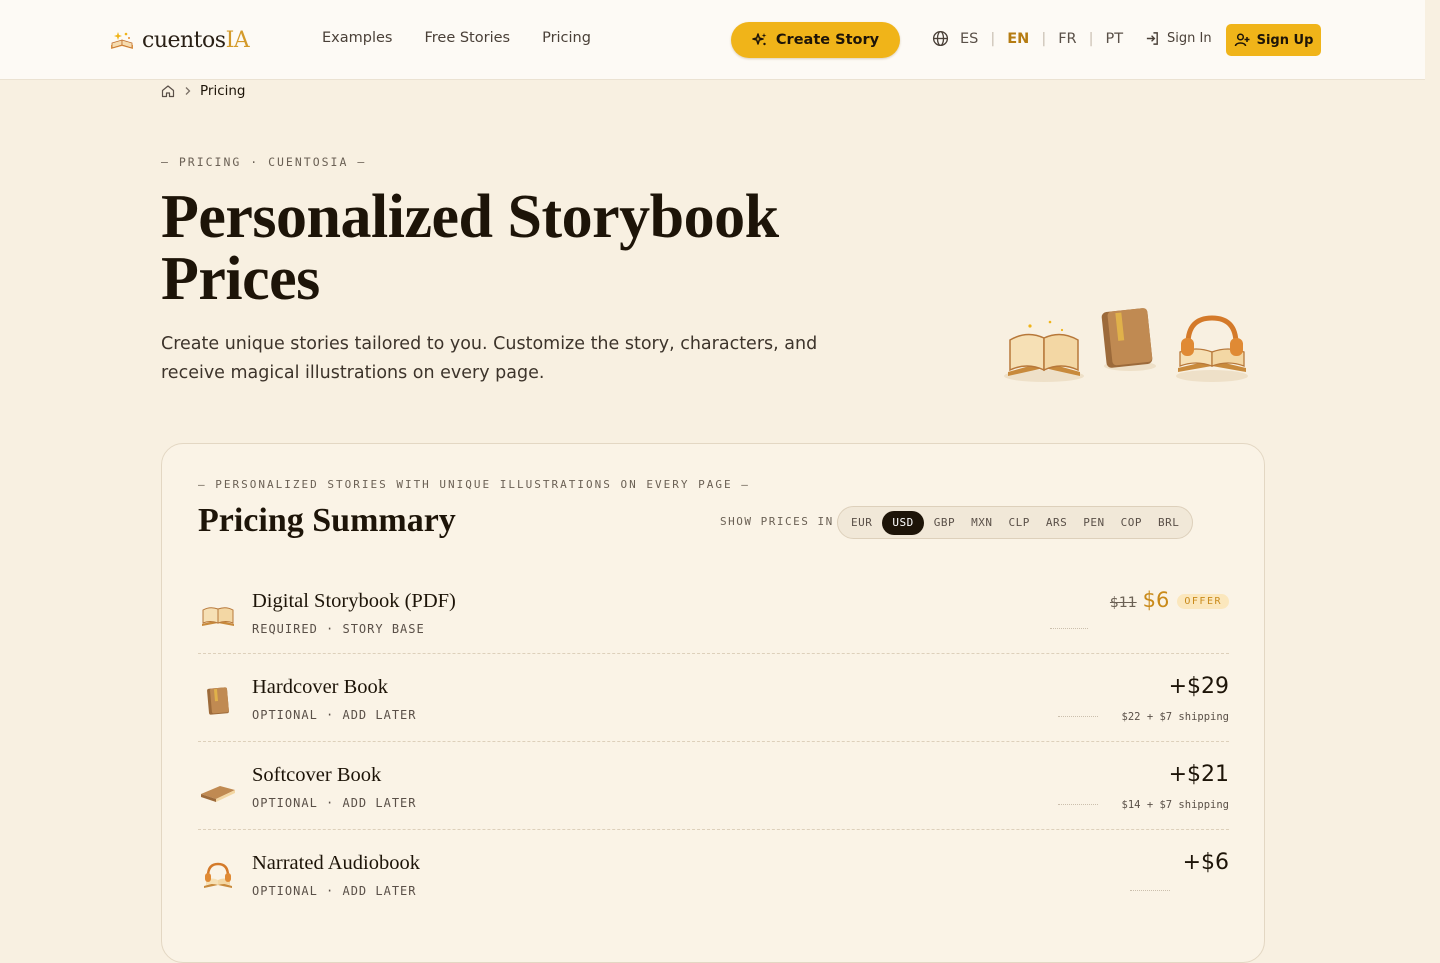 The image size is (1440, 963). I want to click on currency-cop: COP, so click(1131, 523).